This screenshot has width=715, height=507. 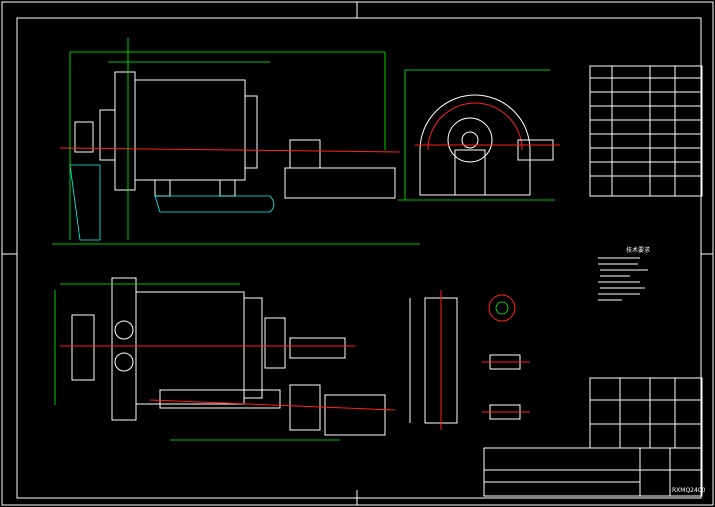 I want to click on drawing-number: RXMQ2400, so click(x=689, y=490).